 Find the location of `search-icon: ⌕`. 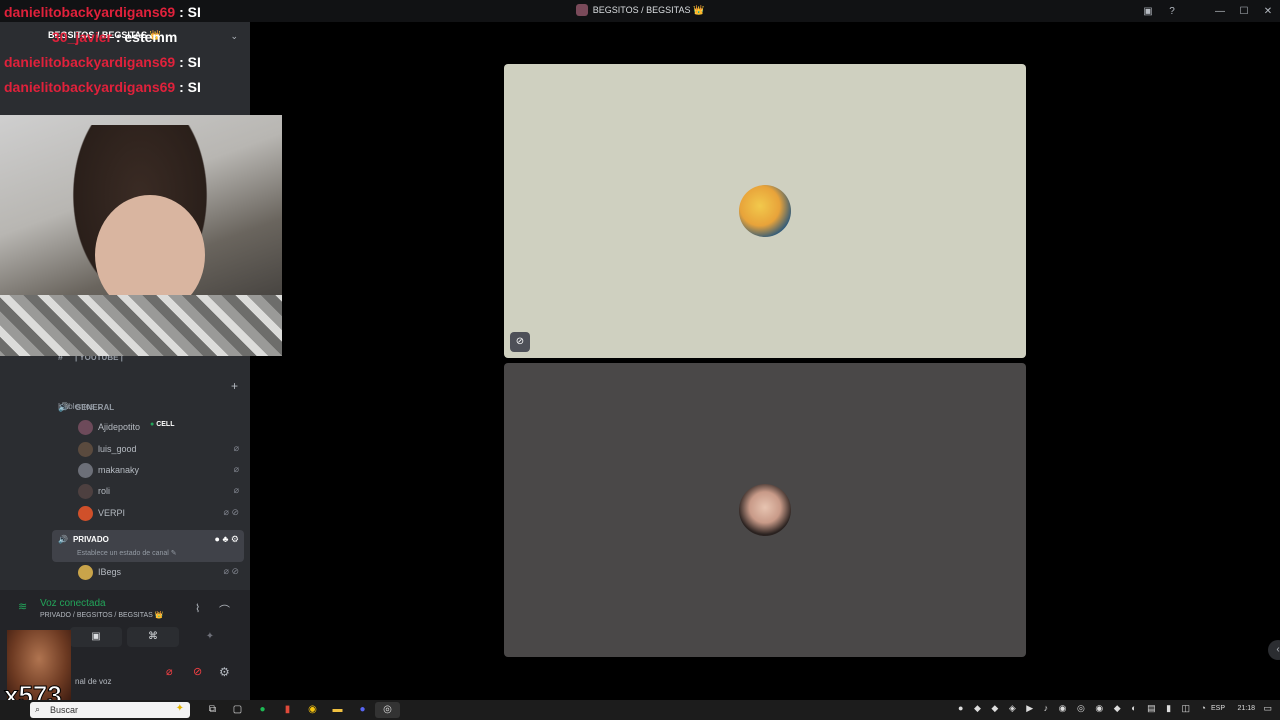

search-icon: ⌕ is located at coordinates (38, 709).